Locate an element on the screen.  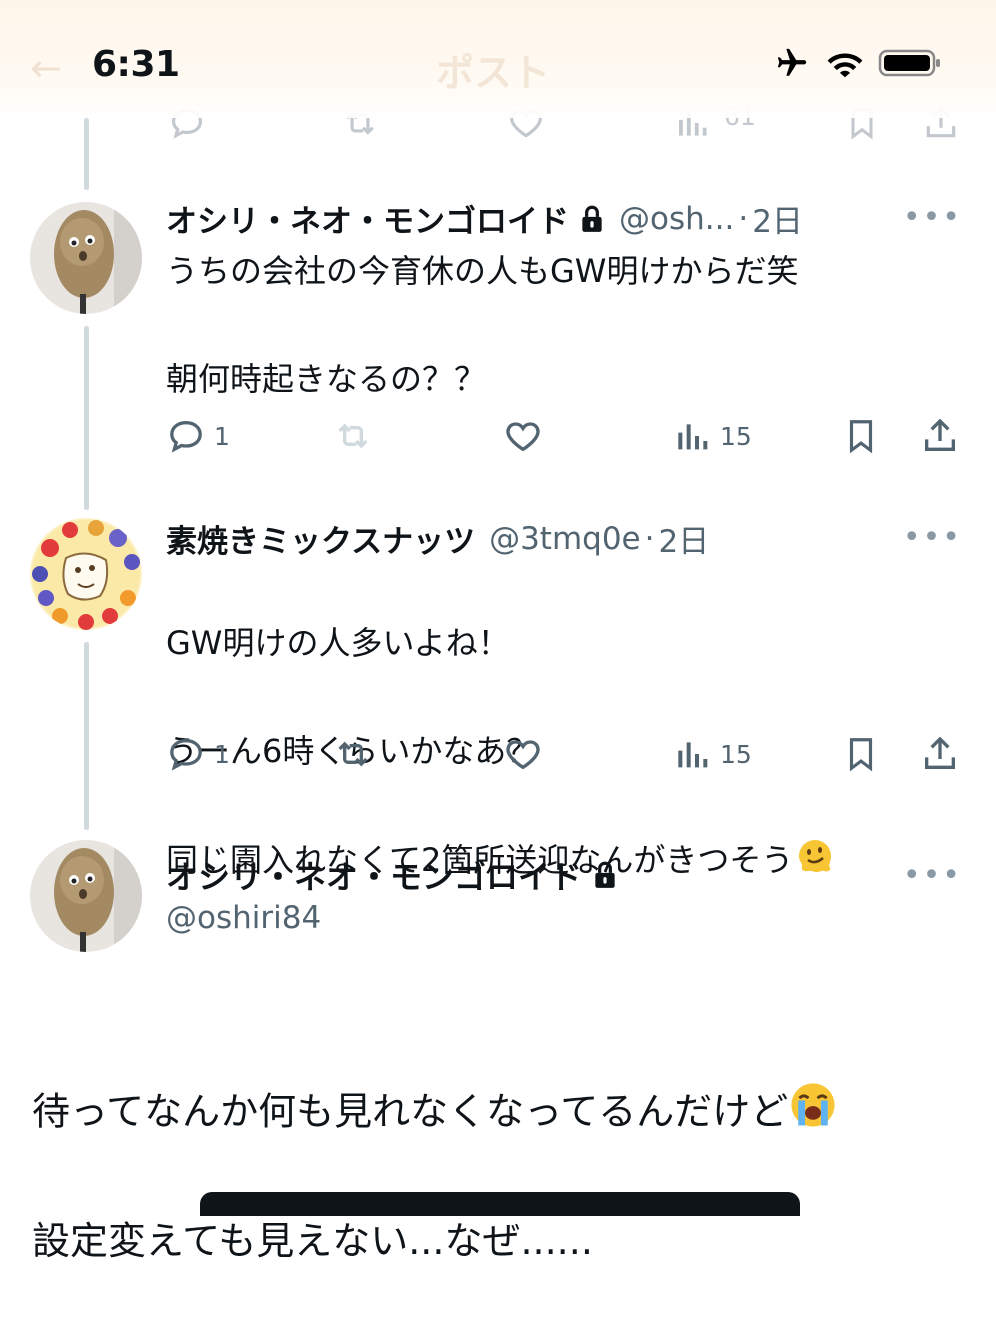
main-display-name: オシリ・ネオ・モンゴロイド is located at coordinates (392, 875).